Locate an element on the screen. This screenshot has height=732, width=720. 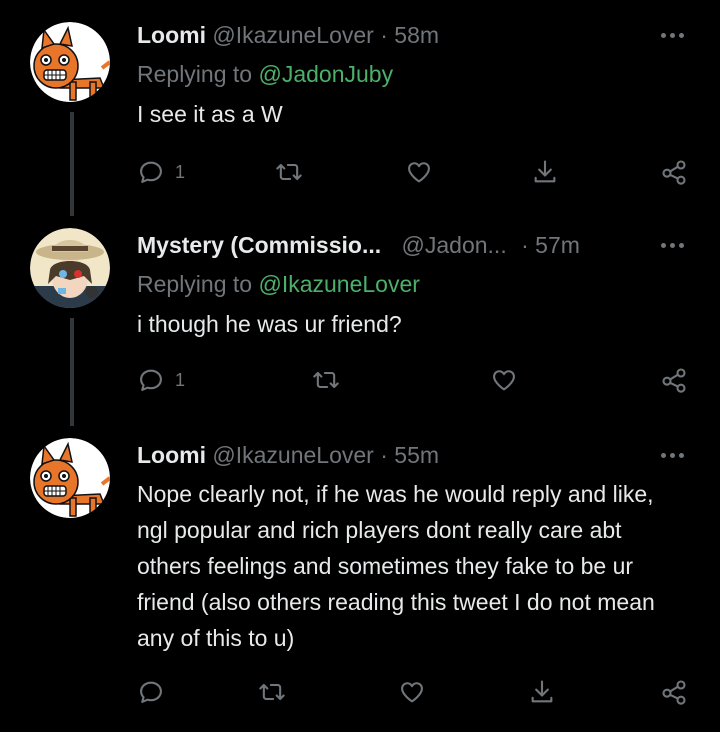
tweet-header: Loomi @IkazuneLover · 58m is located at coordinates (397, 35).